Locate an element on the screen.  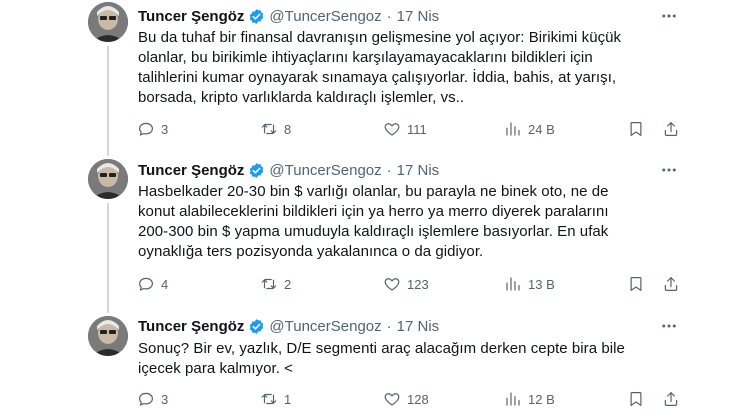
retweet-count: 8 is located at coordinates (288, 129).